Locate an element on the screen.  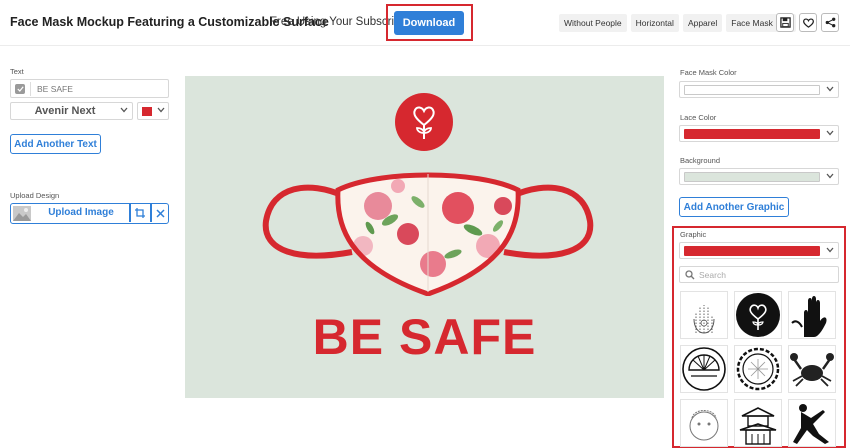
image-thumbnail-icon is located at coordinates (22, 213).